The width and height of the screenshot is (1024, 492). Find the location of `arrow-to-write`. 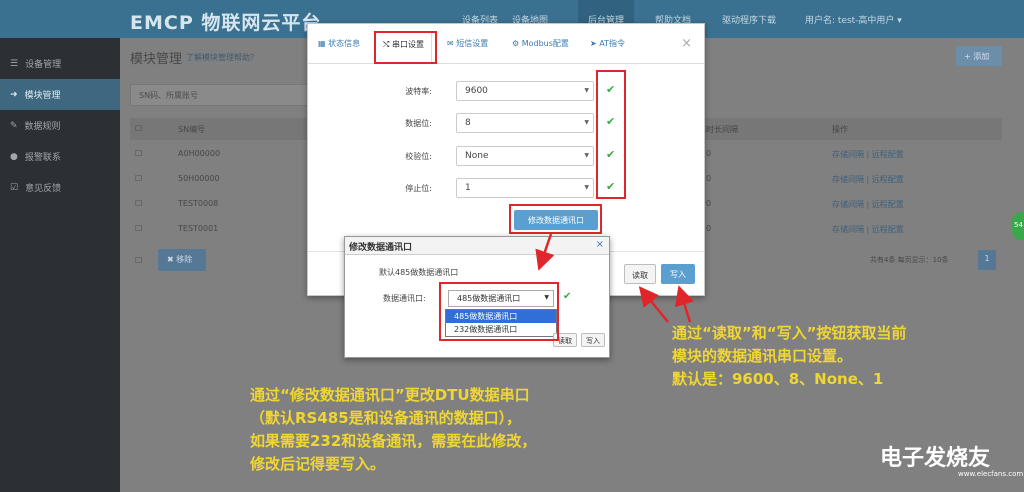

arrow-to-write is located at coordinates (684, 304).